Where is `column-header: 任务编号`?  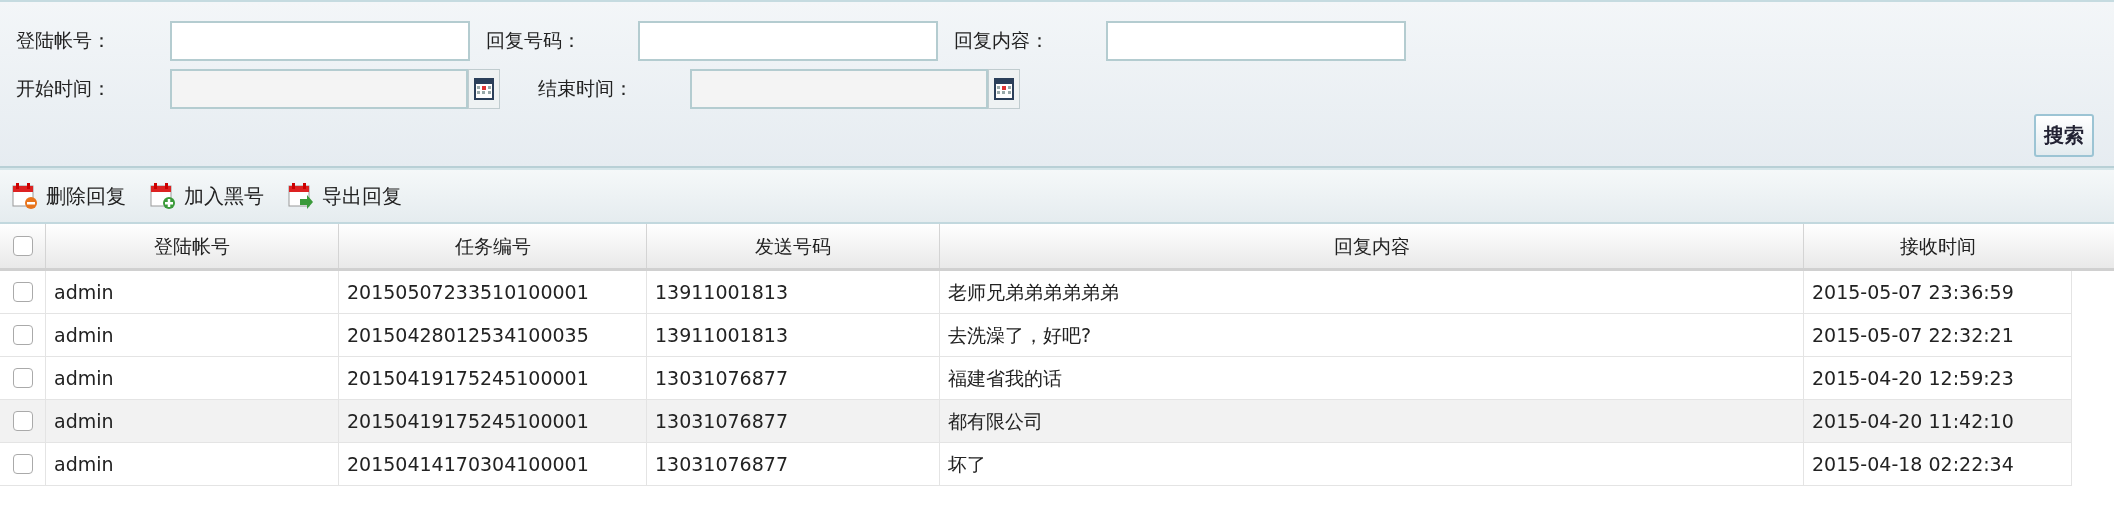 column-header: 任务编号 is located at coordinates (492, 246).